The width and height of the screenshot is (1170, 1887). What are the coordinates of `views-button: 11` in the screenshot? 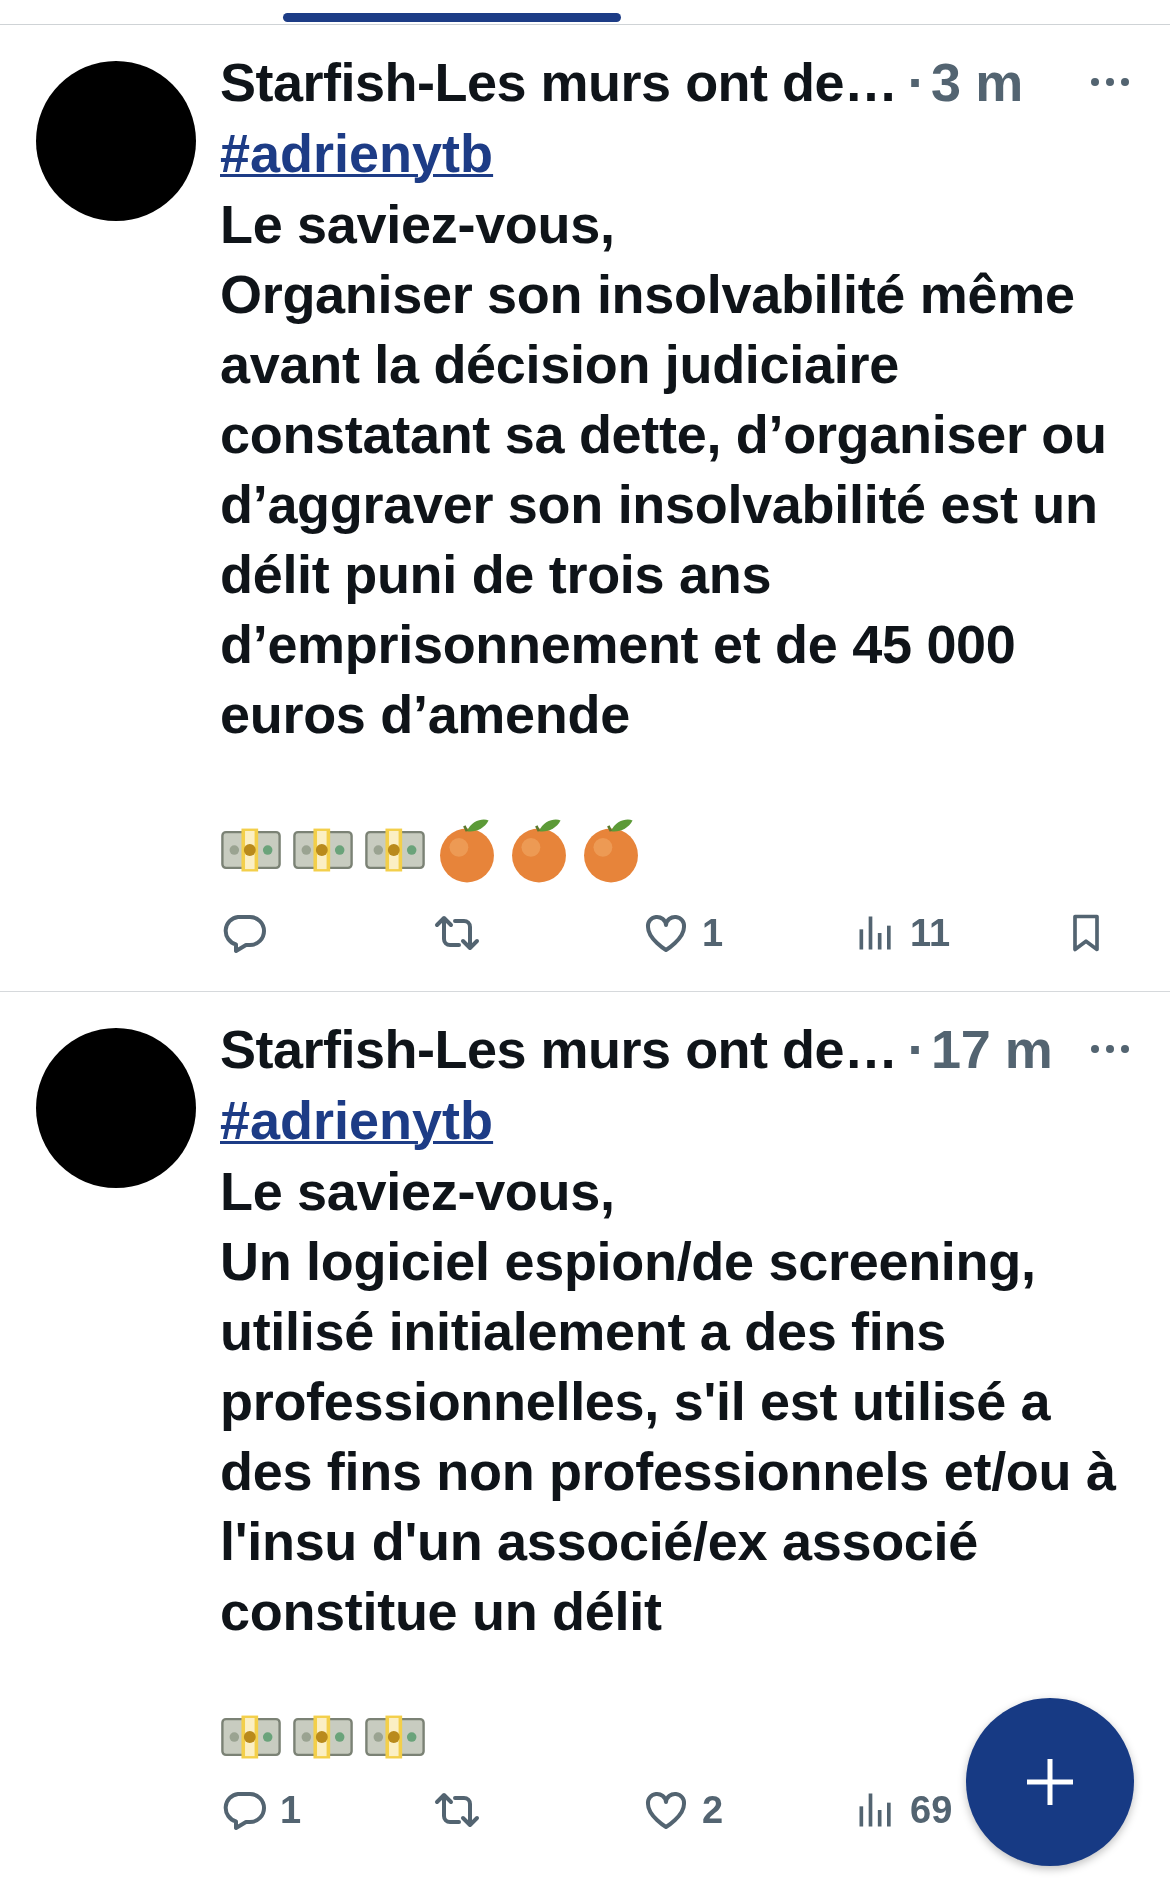 It's located at (902, 933).